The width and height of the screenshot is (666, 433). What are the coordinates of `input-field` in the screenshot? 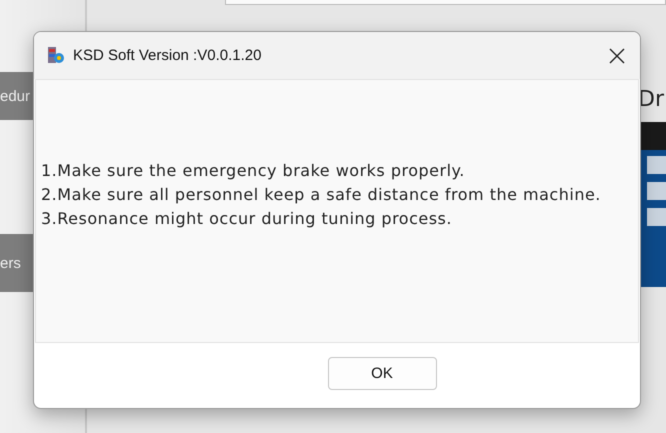 It's located at (445, 2).